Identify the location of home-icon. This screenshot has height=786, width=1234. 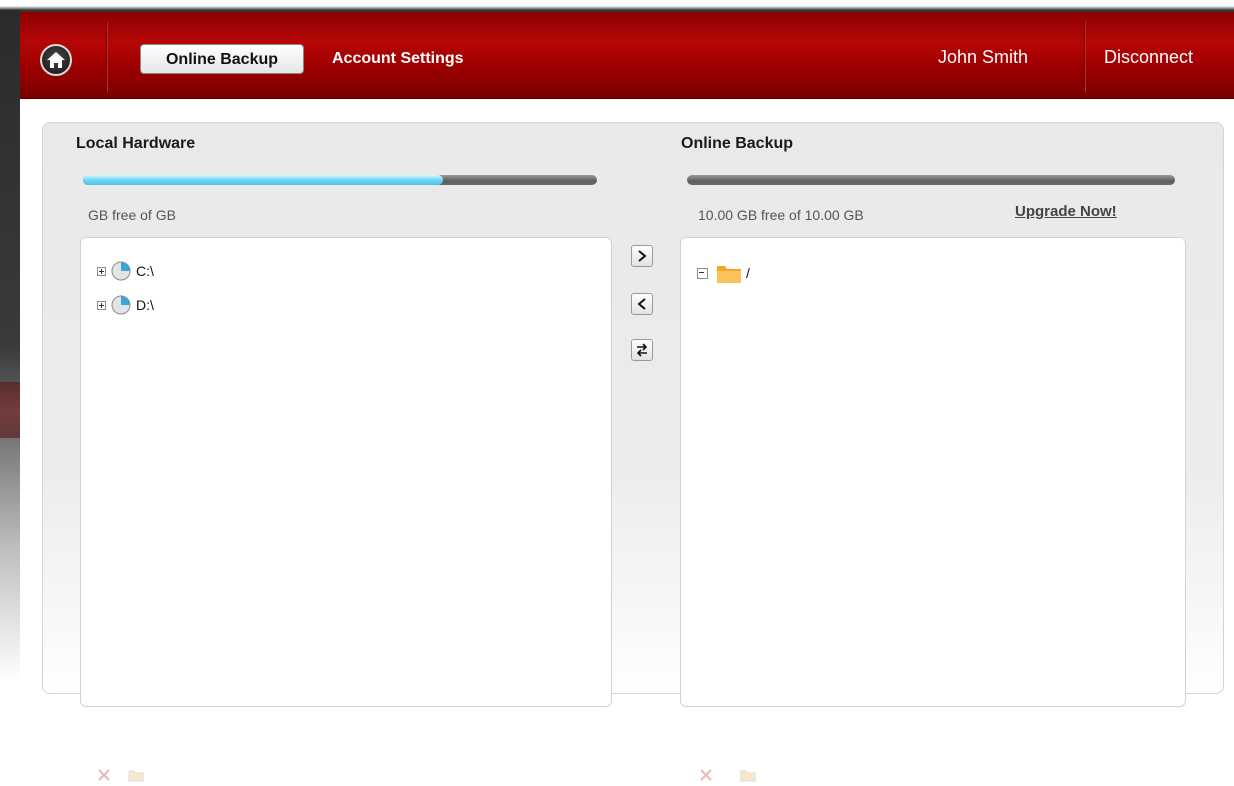
(56, 60).